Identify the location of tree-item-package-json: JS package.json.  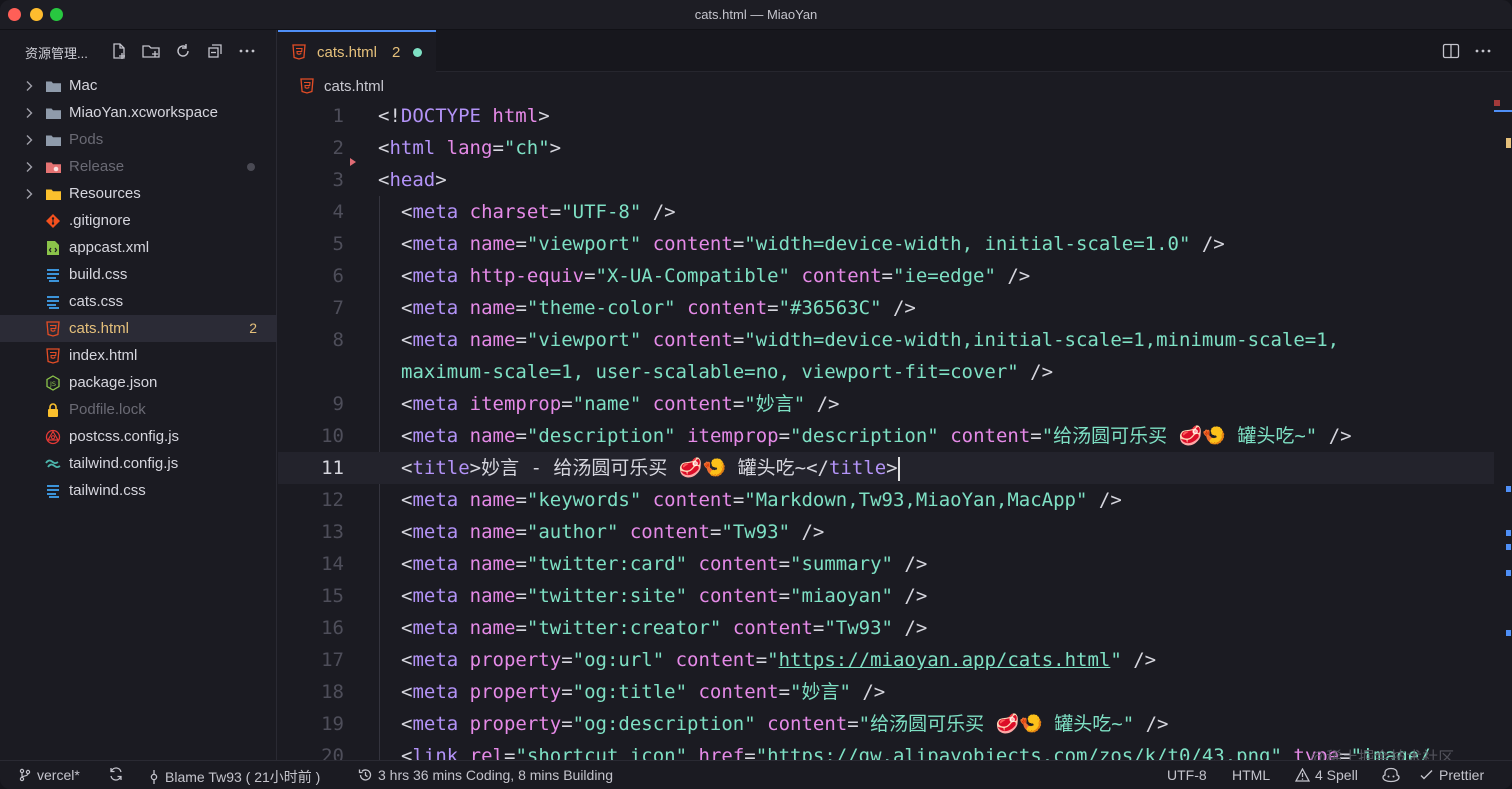
(138, 382).